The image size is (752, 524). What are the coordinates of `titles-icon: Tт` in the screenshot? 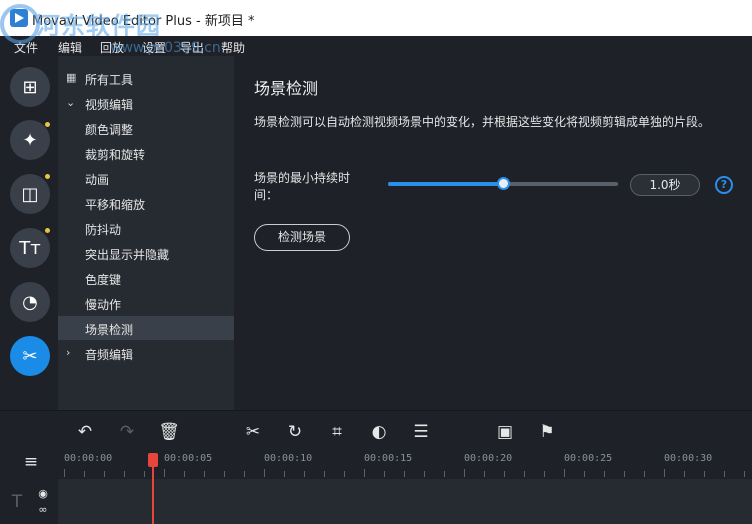 It's located at (30, 248).